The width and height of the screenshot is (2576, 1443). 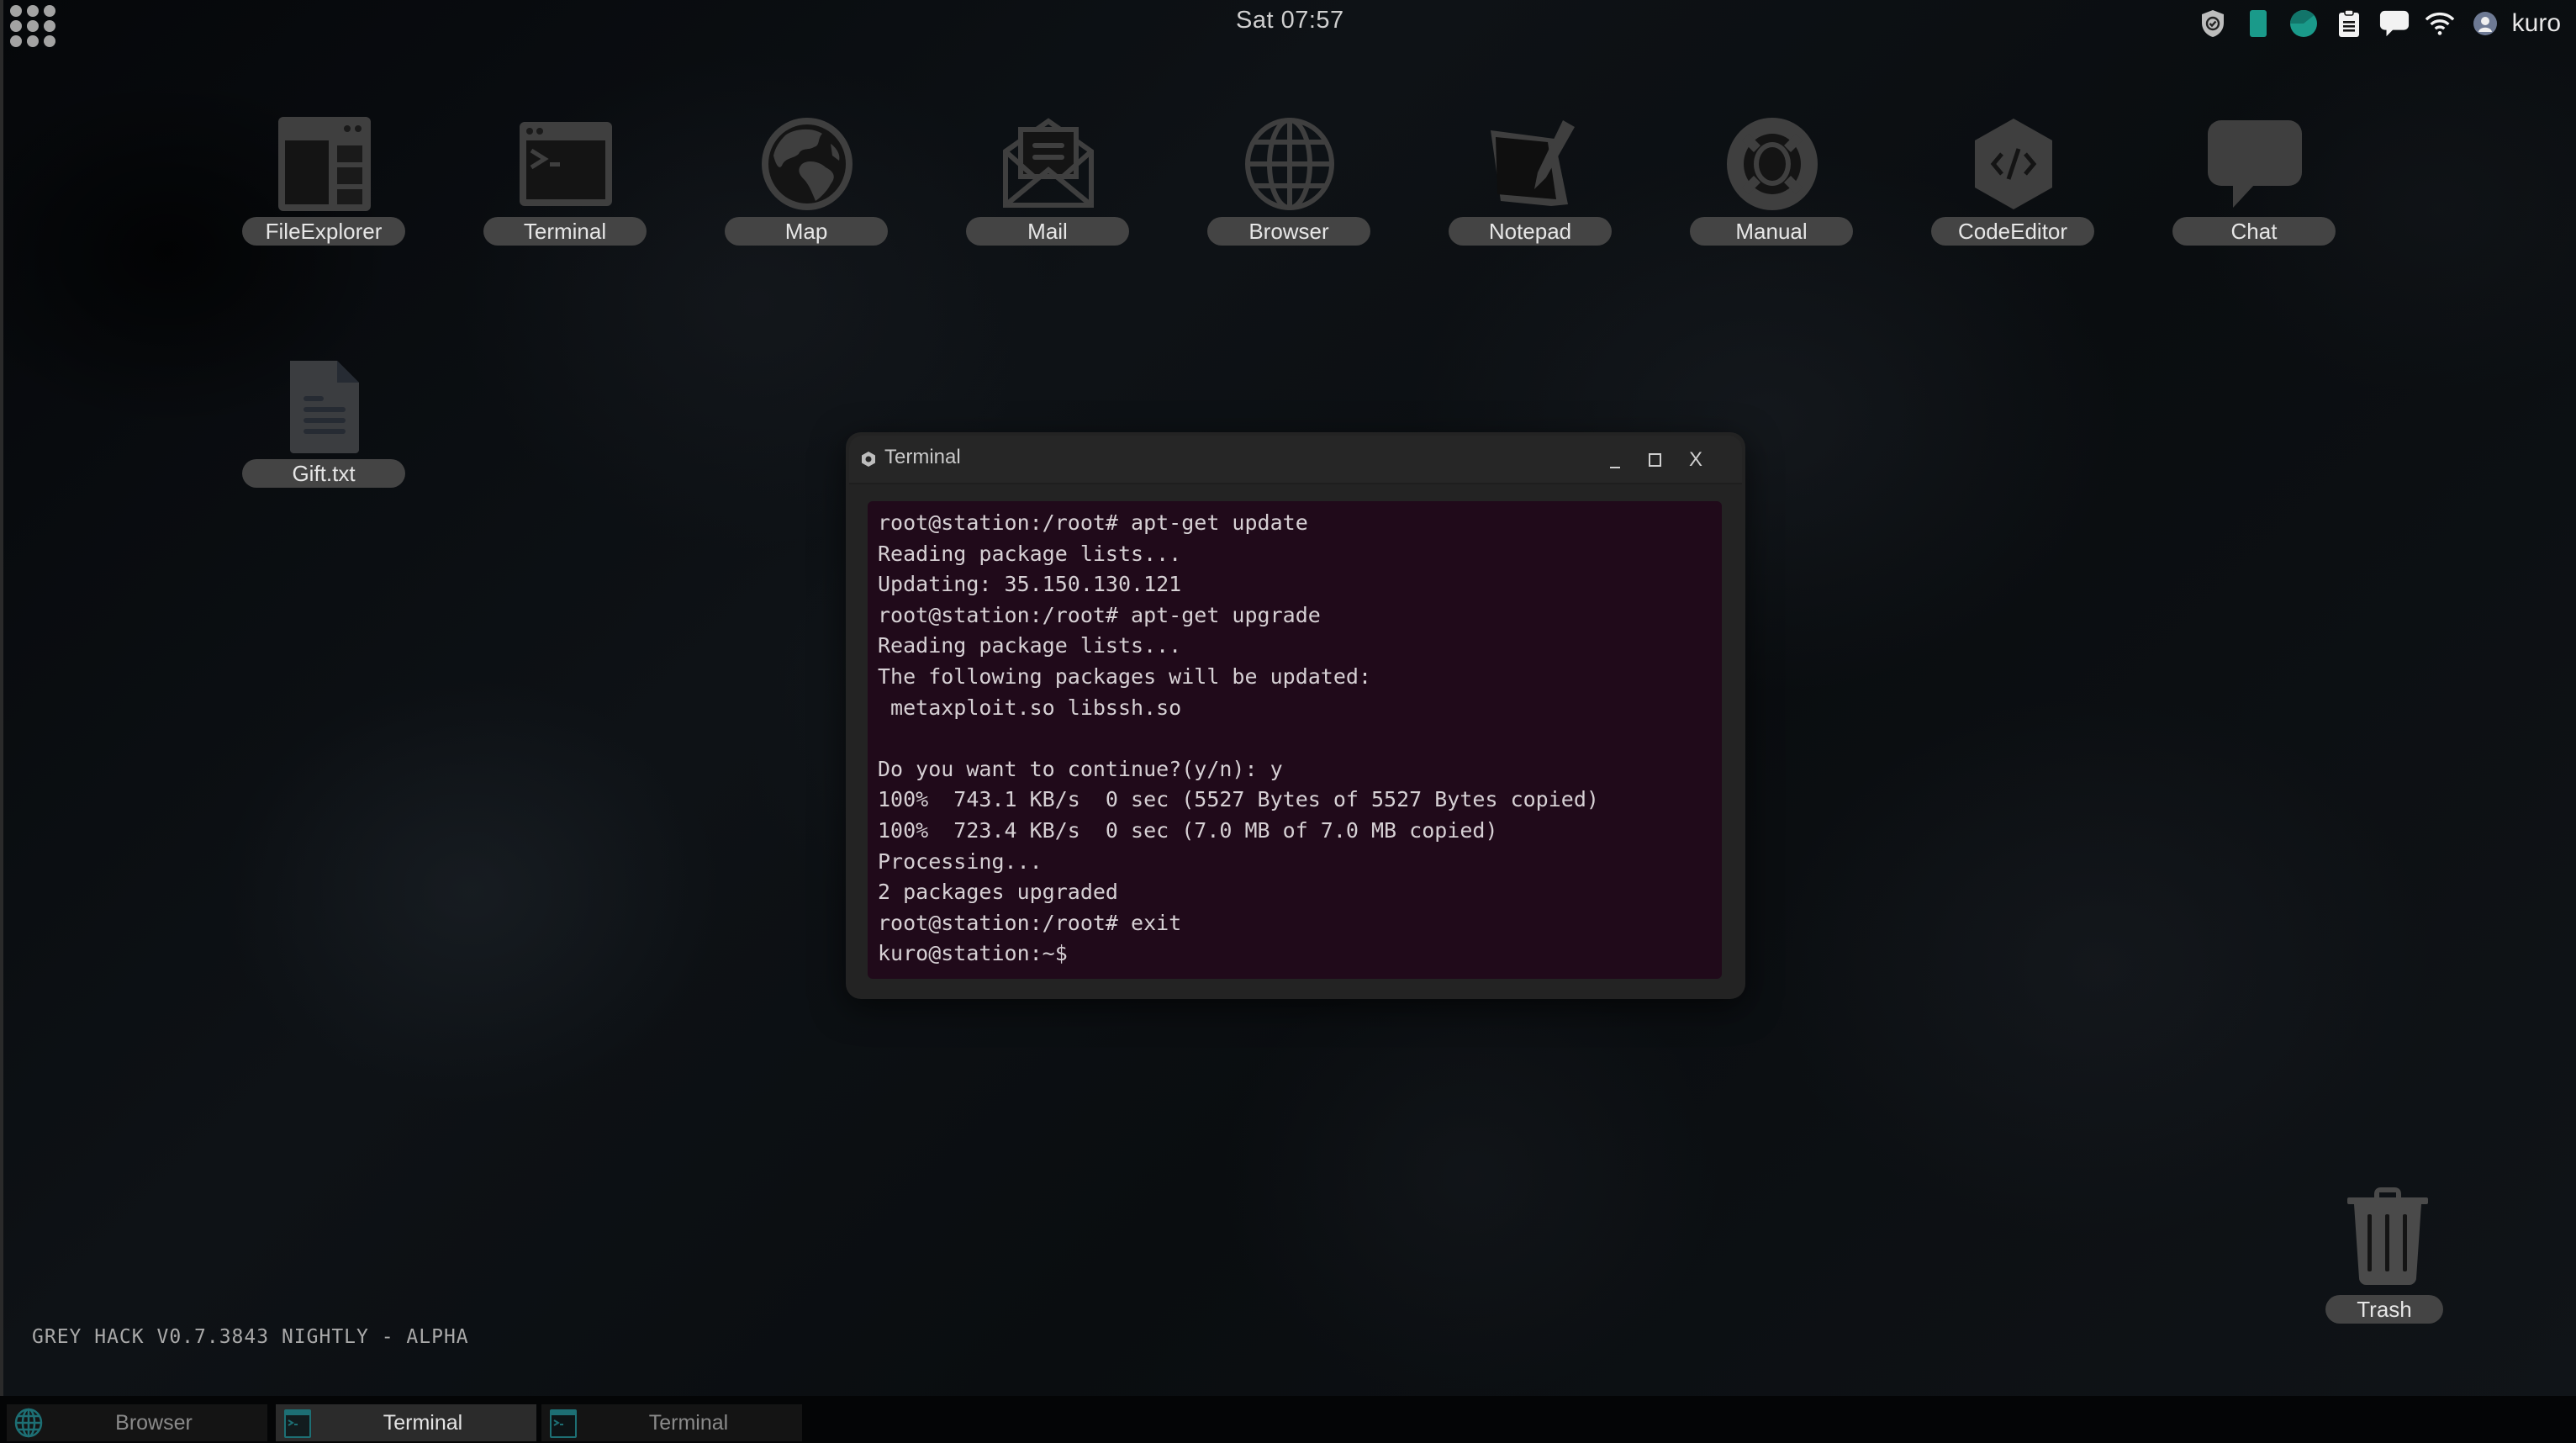 I want to click on notepad-icon, so click(x=1531, y=164).